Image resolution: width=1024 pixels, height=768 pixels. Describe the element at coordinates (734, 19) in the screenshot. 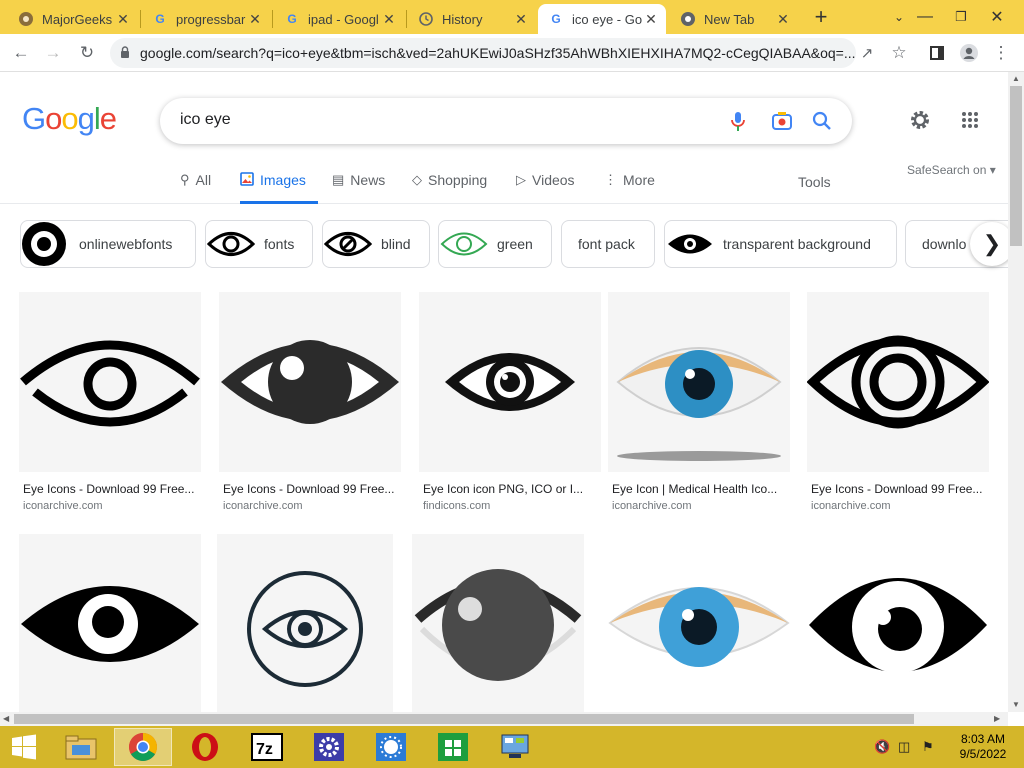

I see `tab-new-tab: New Tab ✕` at that location.